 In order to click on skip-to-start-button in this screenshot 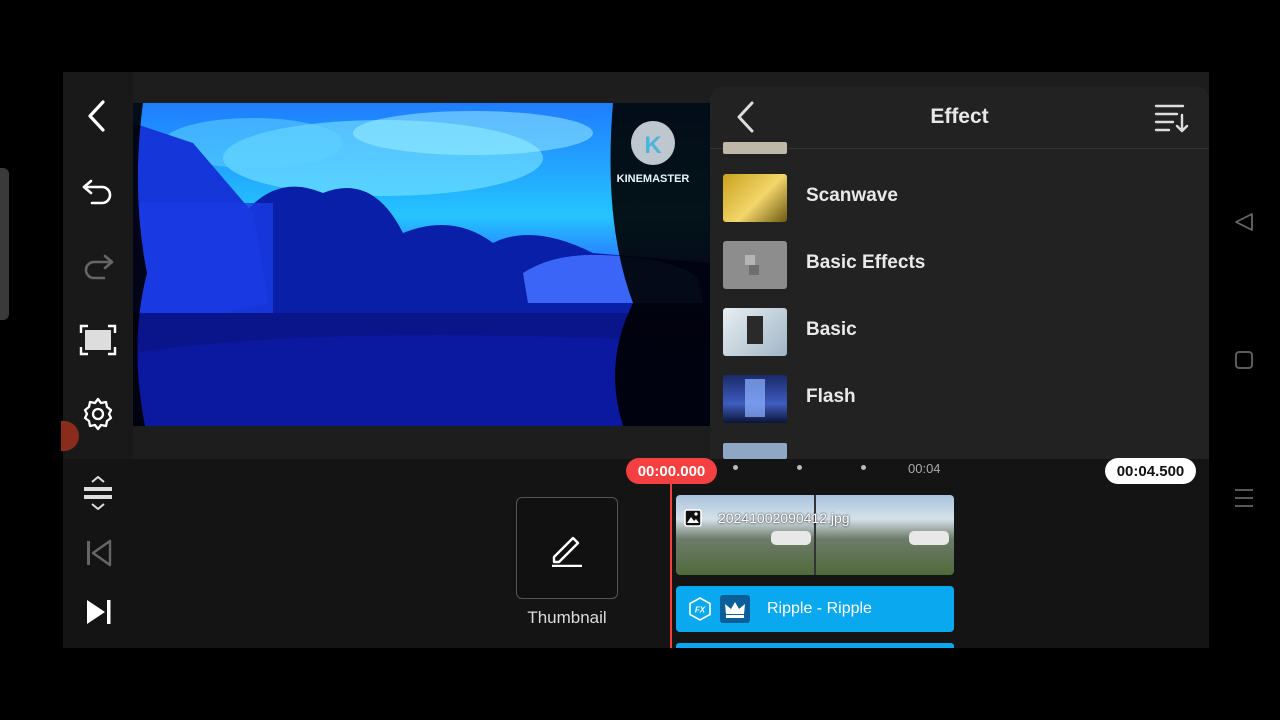, I will do `click(99, 553)`.